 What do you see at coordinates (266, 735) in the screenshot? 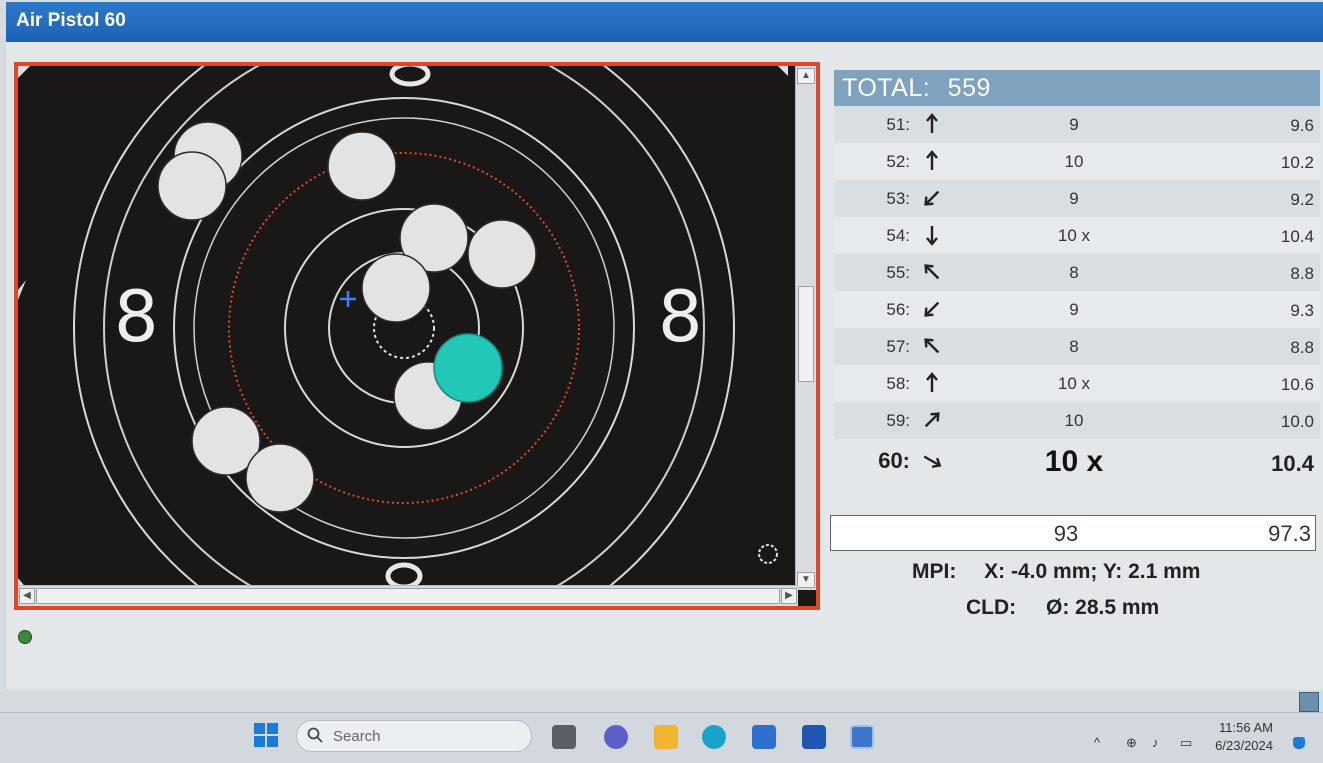
I see `start-button` at bounding box center [266, 735].